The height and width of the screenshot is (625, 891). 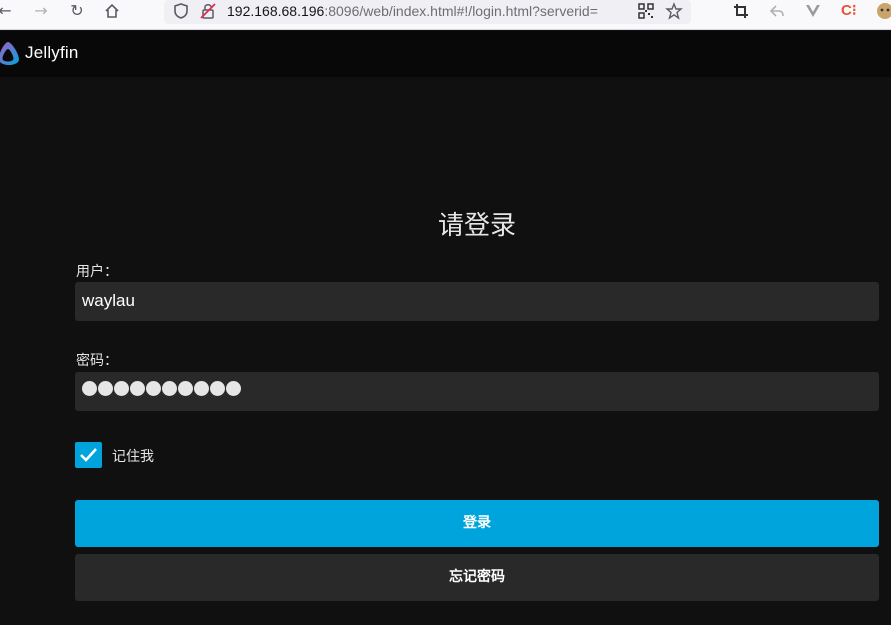 I want to click on remember-me-label: 记住我, so click(x=133, y=456).